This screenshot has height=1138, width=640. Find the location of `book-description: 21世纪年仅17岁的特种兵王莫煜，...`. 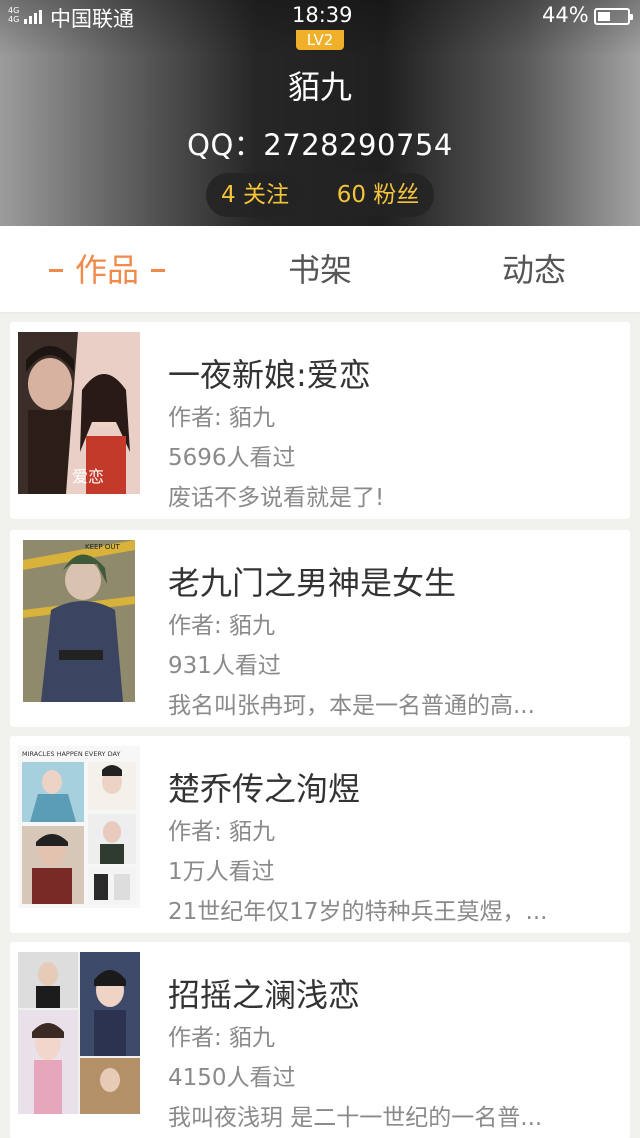

book-description: 21世纪年仅17岁的特种兵王莫煜，... is located at coordinates (358, 912).